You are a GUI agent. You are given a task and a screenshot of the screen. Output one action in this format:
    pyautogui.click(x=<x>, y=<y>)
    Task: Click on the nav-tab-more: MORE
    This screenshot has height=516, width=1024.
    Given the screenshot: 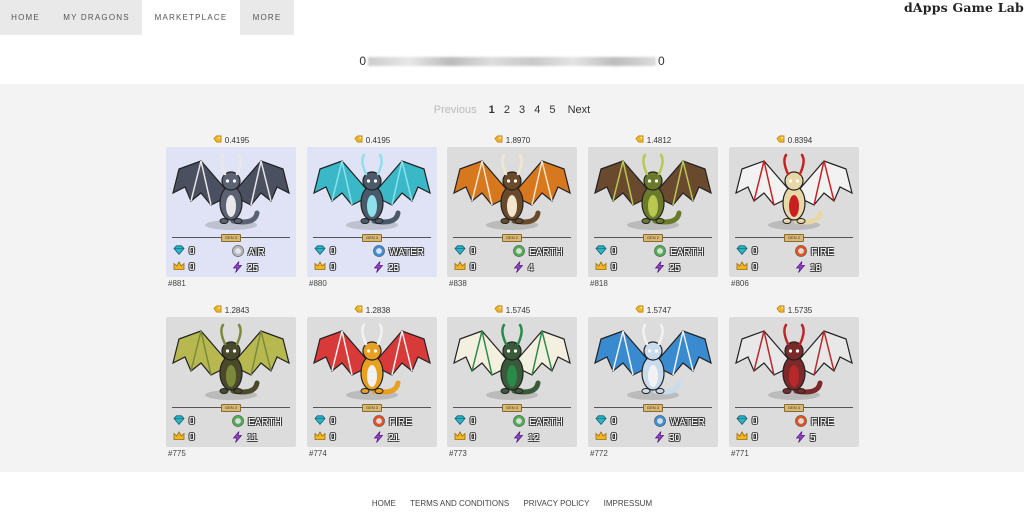 What is the action you would take?
    pyautogui.click(x=267, y=17)
    